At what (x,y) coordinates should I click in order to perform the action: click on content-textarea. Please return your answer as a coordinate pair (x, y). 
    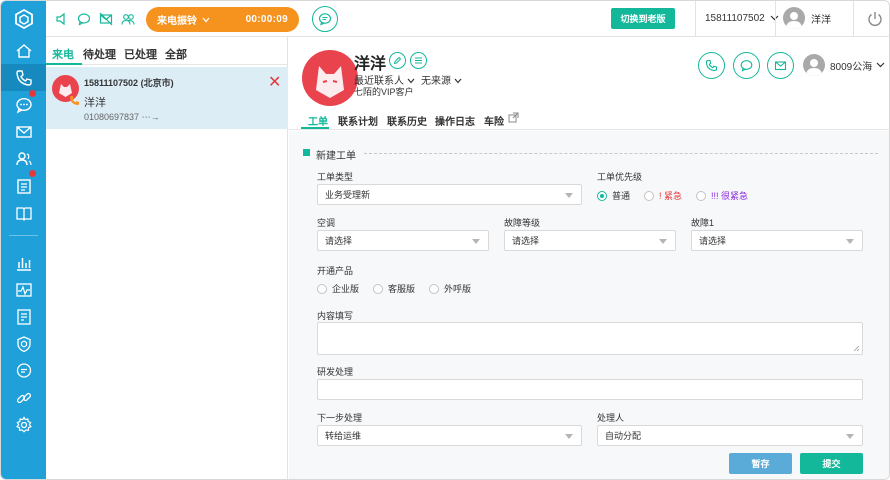
    Looking at the image, I should click on (590, 338).